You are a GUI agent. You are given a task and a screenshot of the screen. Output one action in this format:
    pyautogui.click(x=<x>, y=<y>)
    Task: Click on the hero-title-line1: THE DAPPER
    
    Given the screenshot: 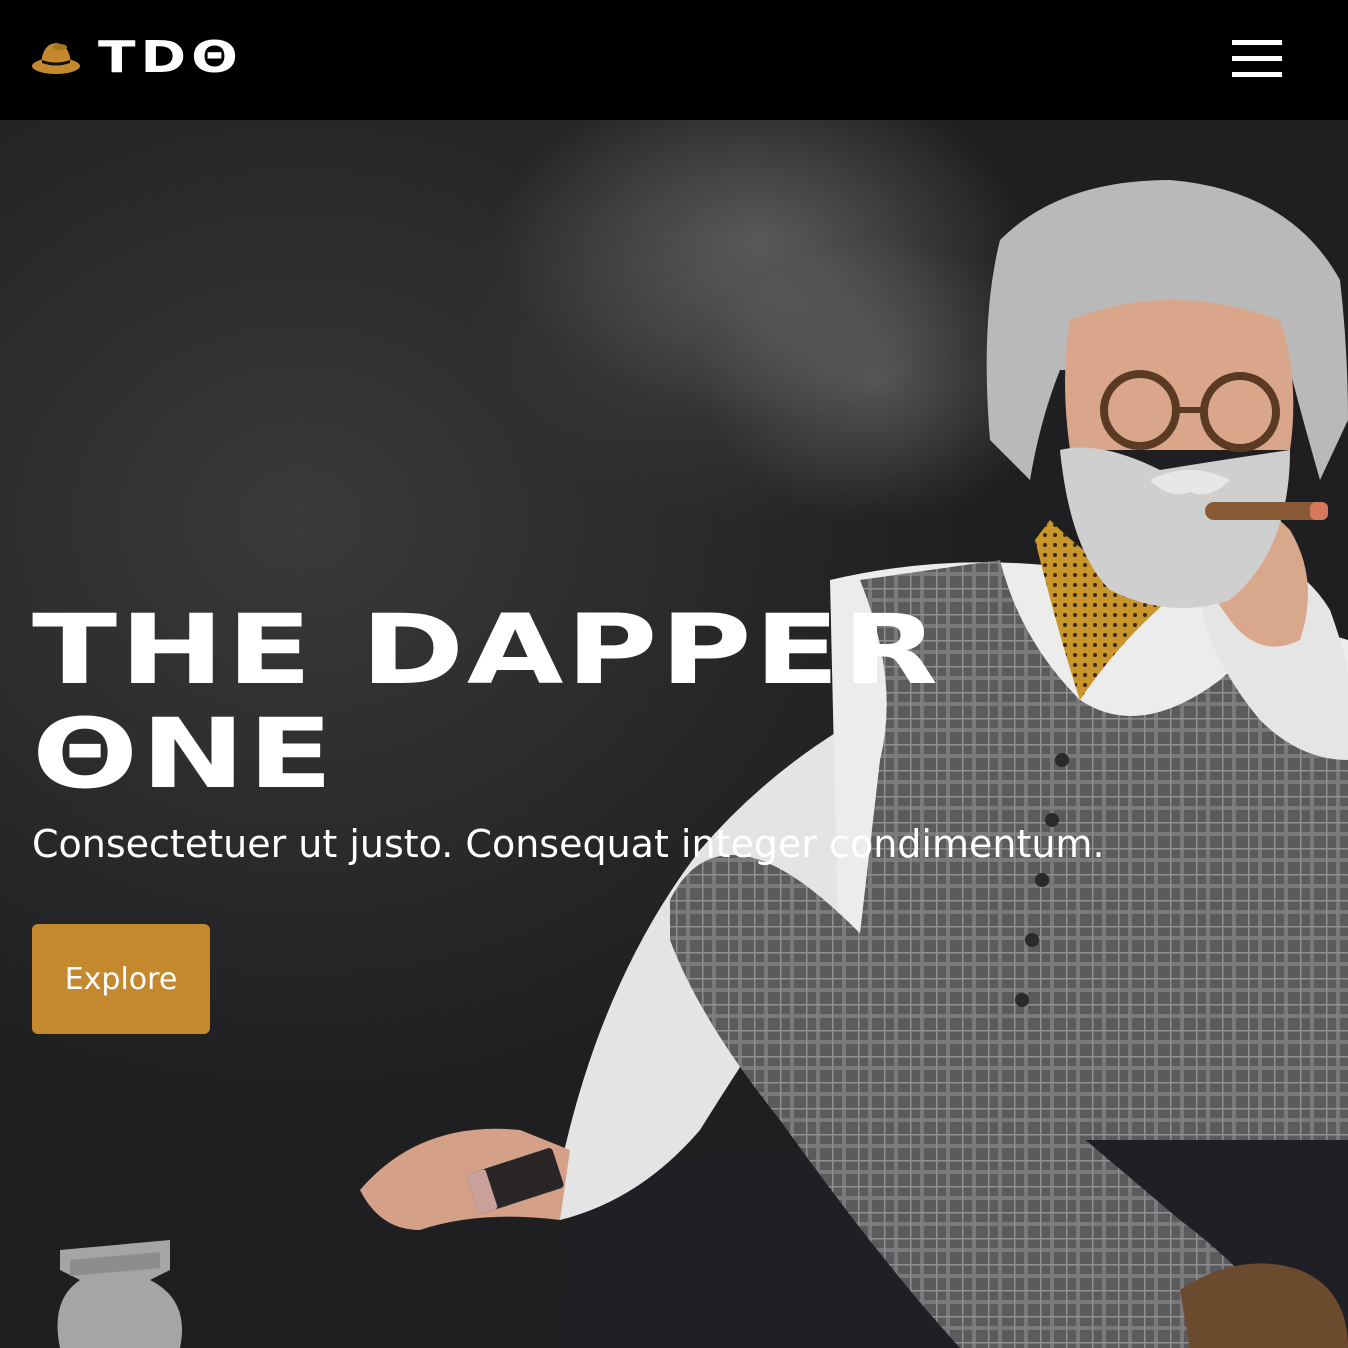 What is the action you would take?
    pyautogui.click(x=486, y=650)
    